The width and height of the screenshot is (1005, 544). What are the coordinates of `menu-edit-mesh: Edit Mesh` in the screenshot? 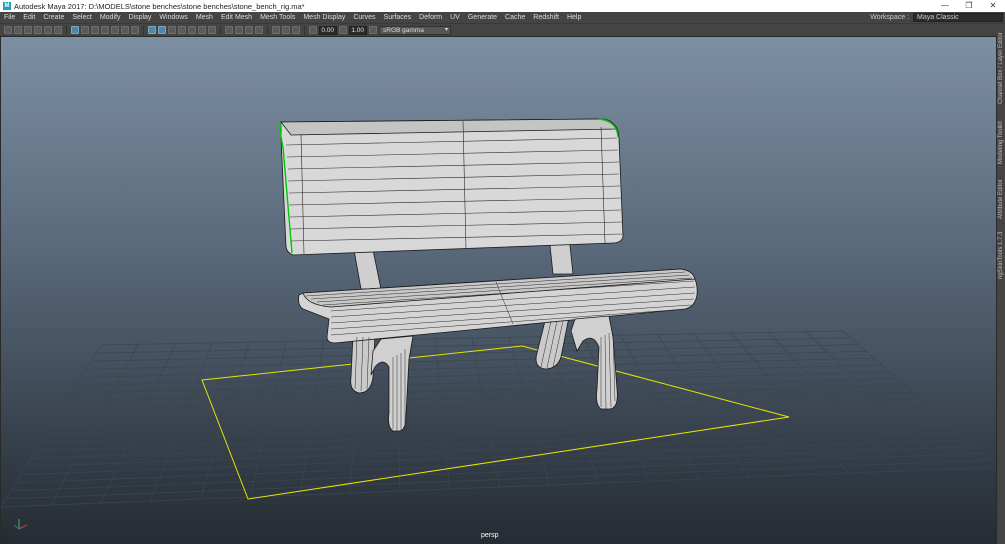 It's located at (236, 18).